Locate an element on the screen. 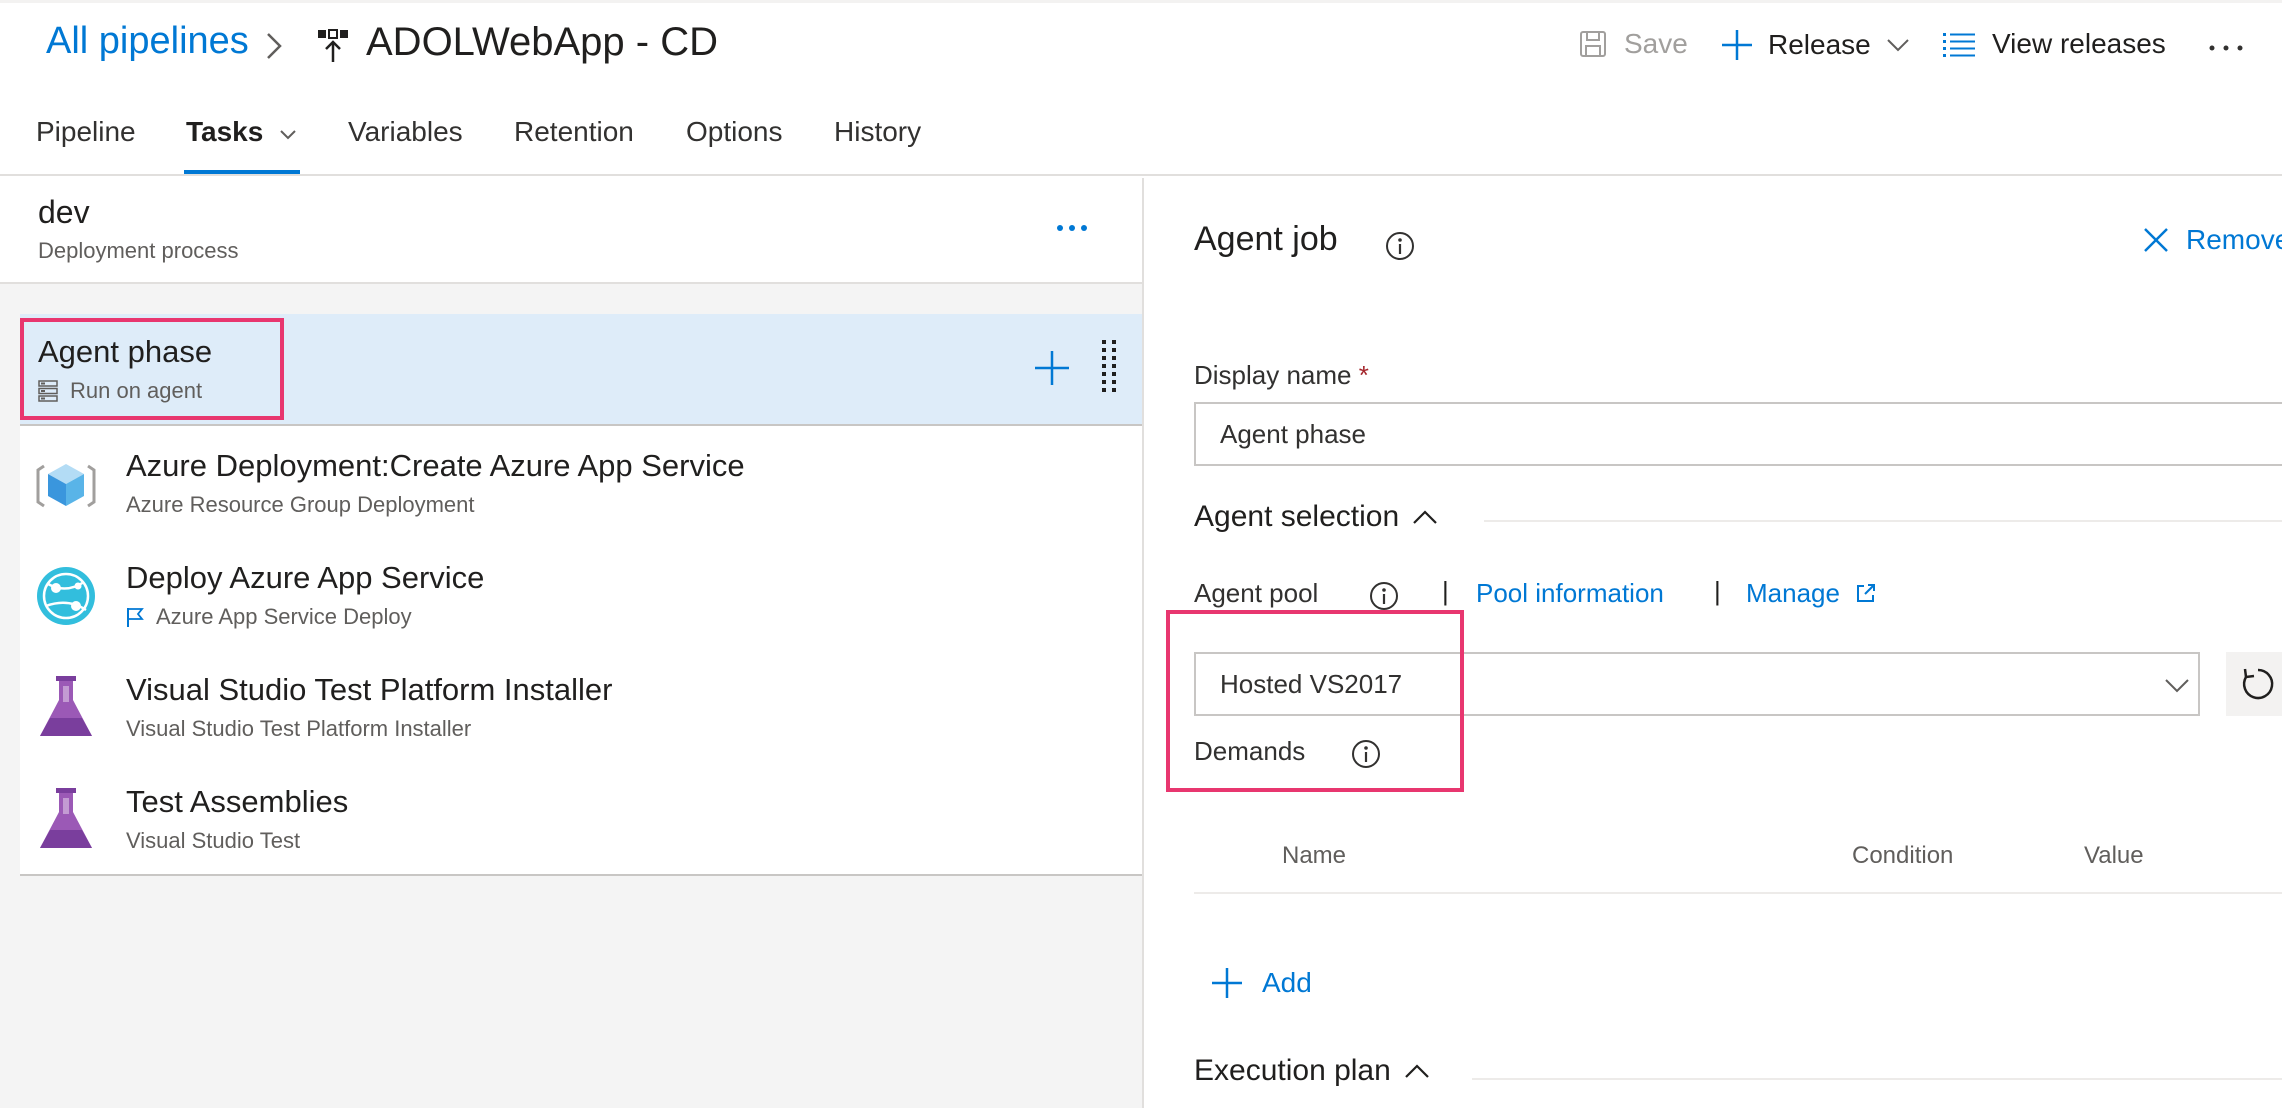  agent-pool-highlight-box is located at coordinates (1315, 701).